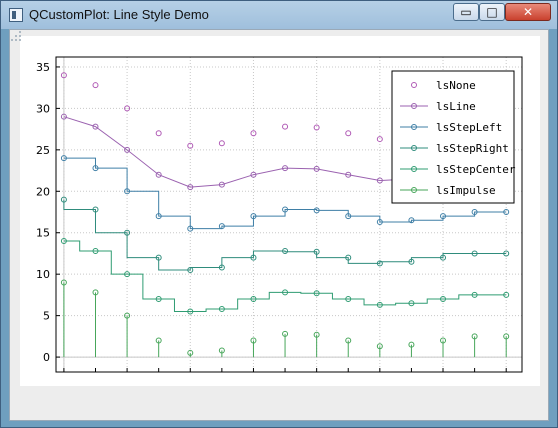  Describe the element at coordinates (456, 85) in the screenshot. I see `legend-label-lsNone: lsNone` at that location.